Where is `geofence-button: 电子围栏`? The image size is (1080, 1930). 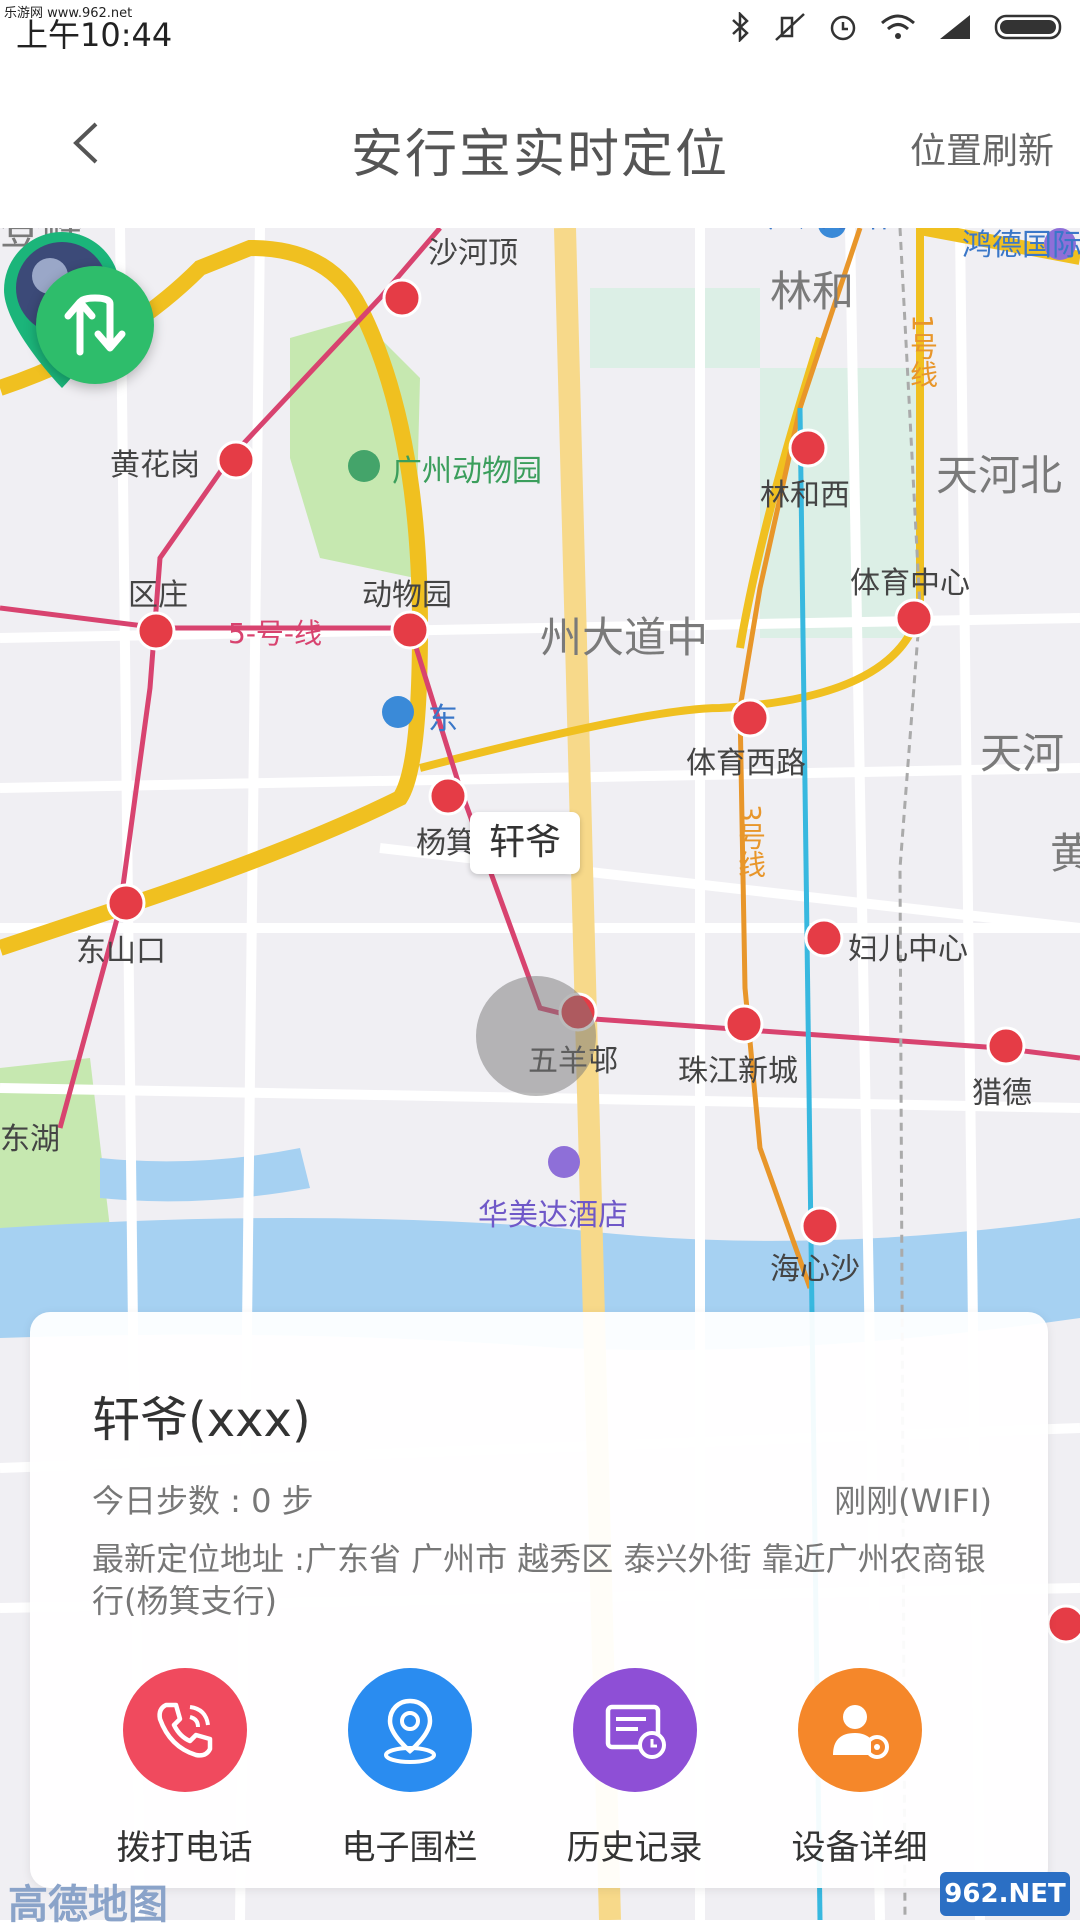 geofence-button: 电子围栏 is located at coordinates (409, 1768).